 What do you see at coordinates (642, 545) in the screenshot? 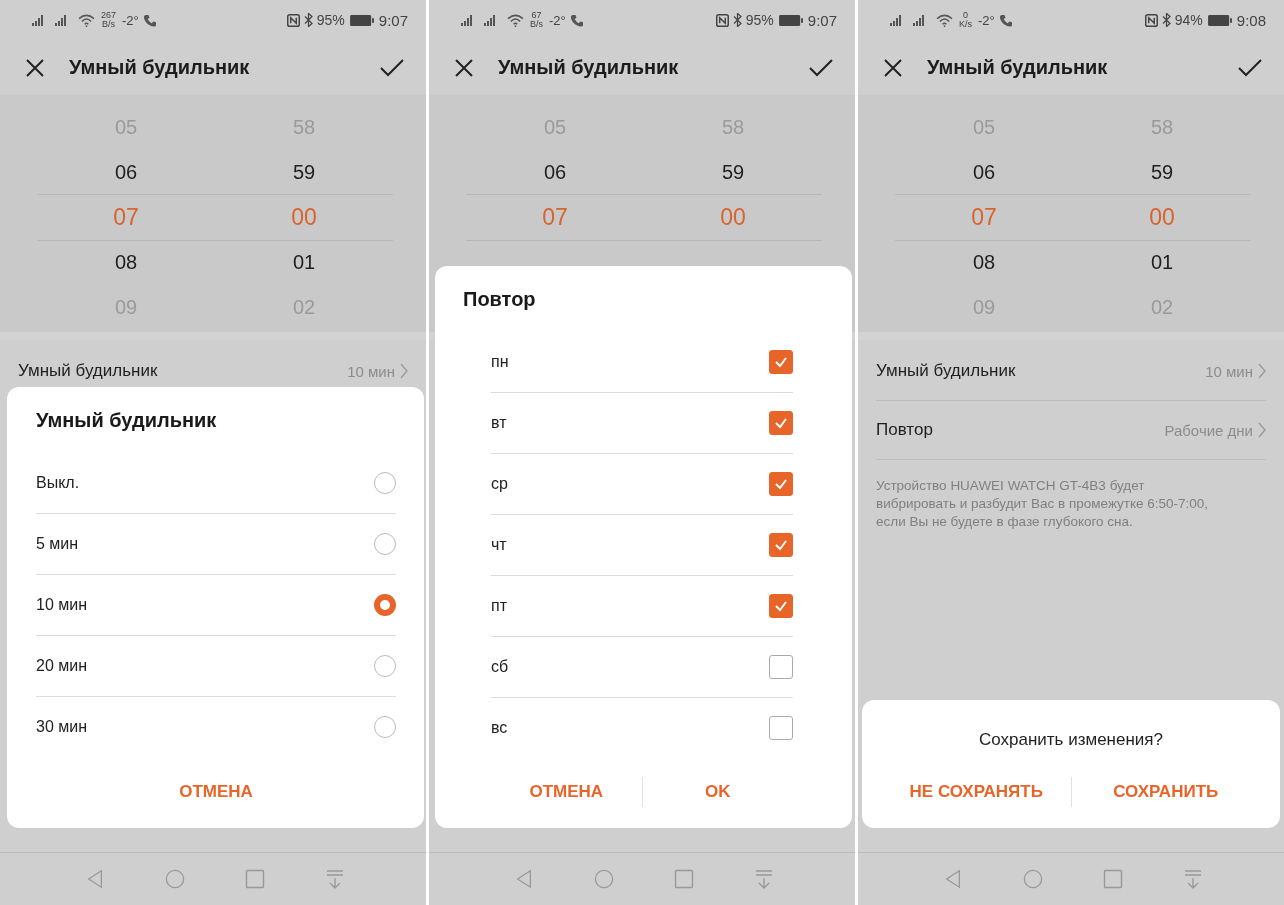
I see `option-row: чт` at bounding box center [642, 545].